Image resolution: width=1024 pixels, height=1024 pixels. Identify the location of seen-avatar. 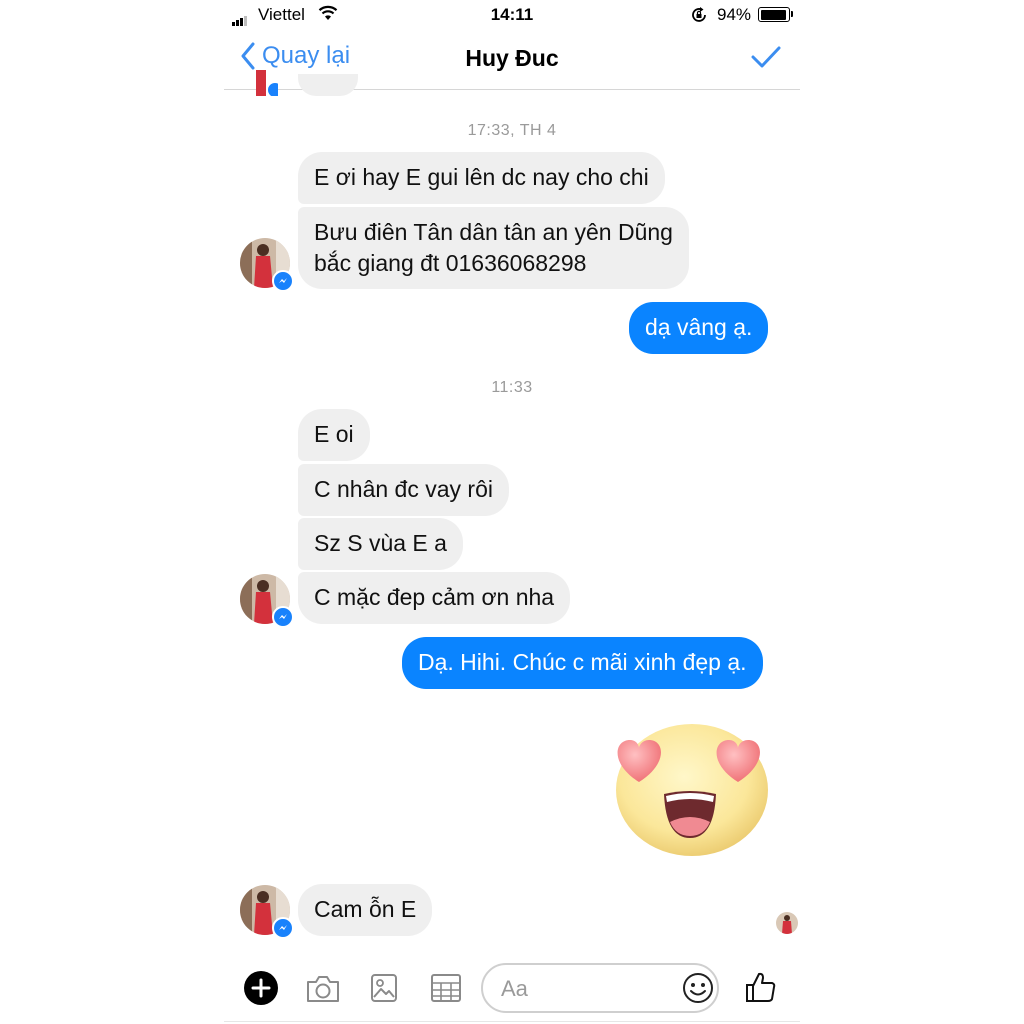
(787, 923).